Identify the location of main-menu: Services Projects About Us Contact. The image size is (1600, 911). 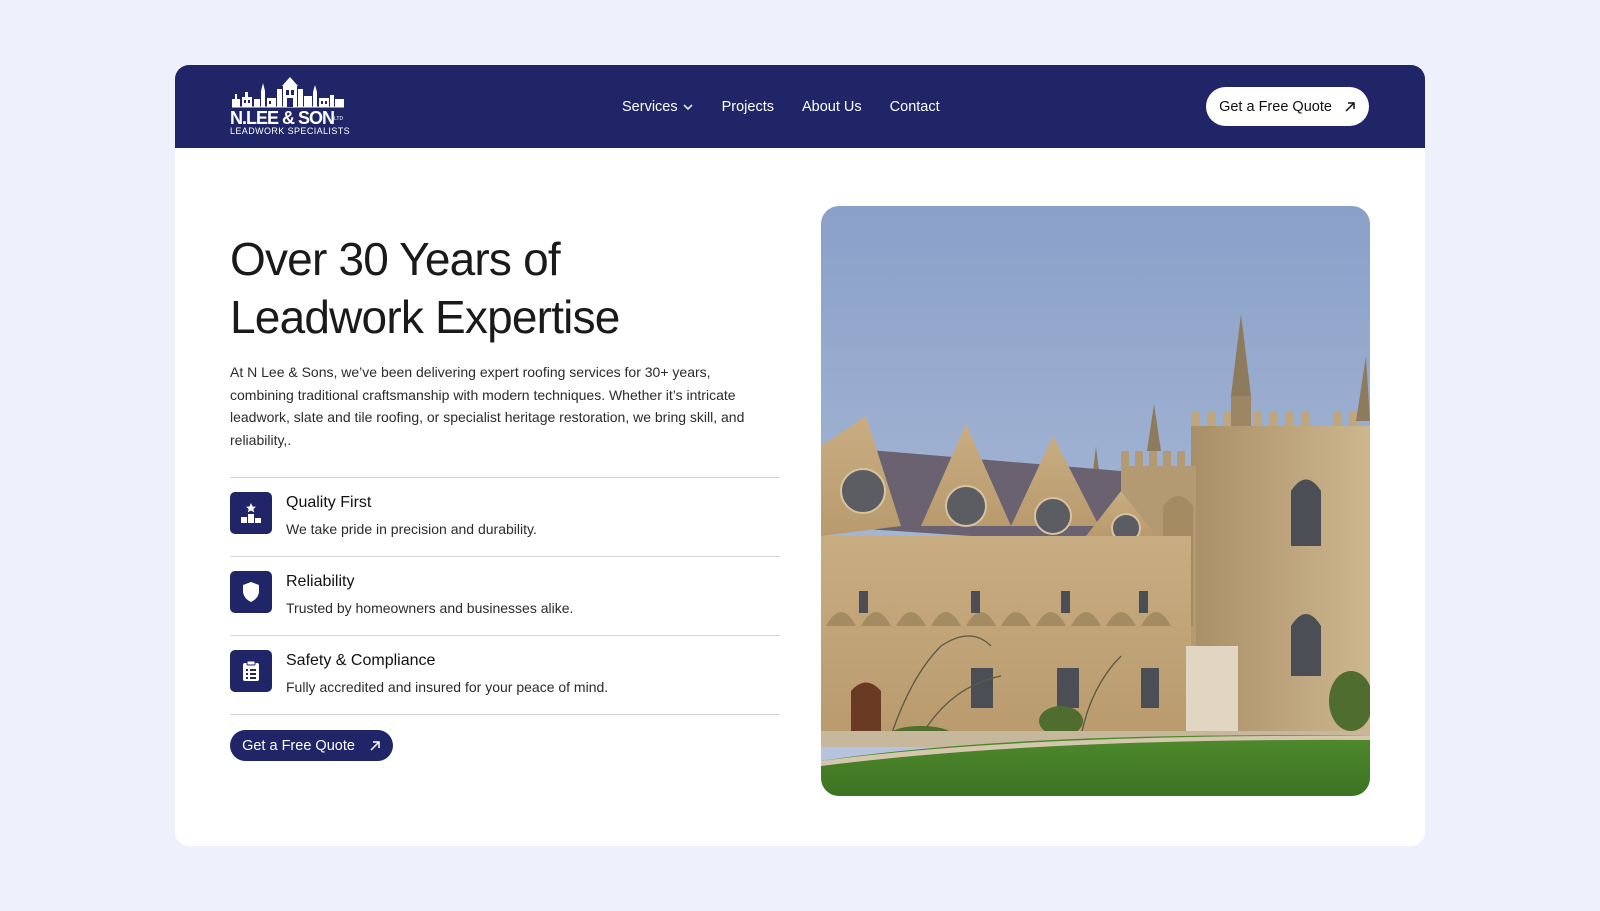
(781, 106).